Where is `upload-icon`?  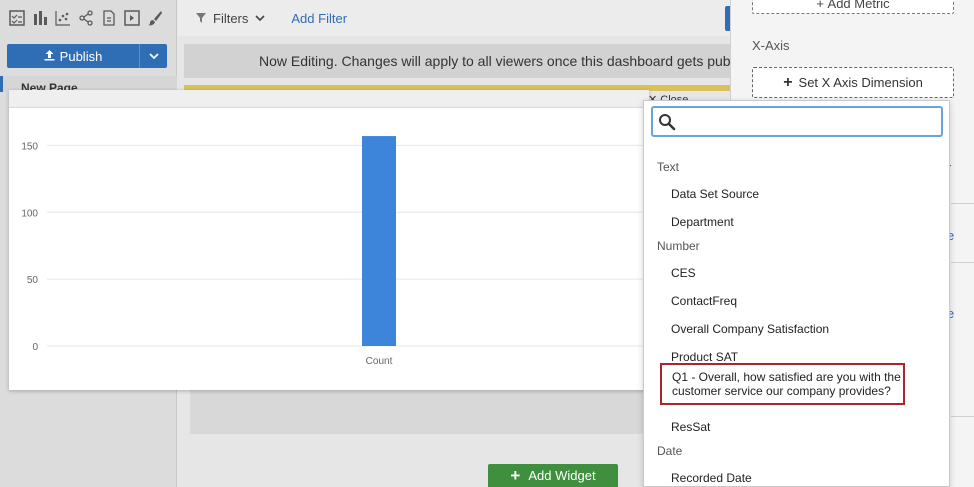 upload-icon is located at coordinates (49, 56).